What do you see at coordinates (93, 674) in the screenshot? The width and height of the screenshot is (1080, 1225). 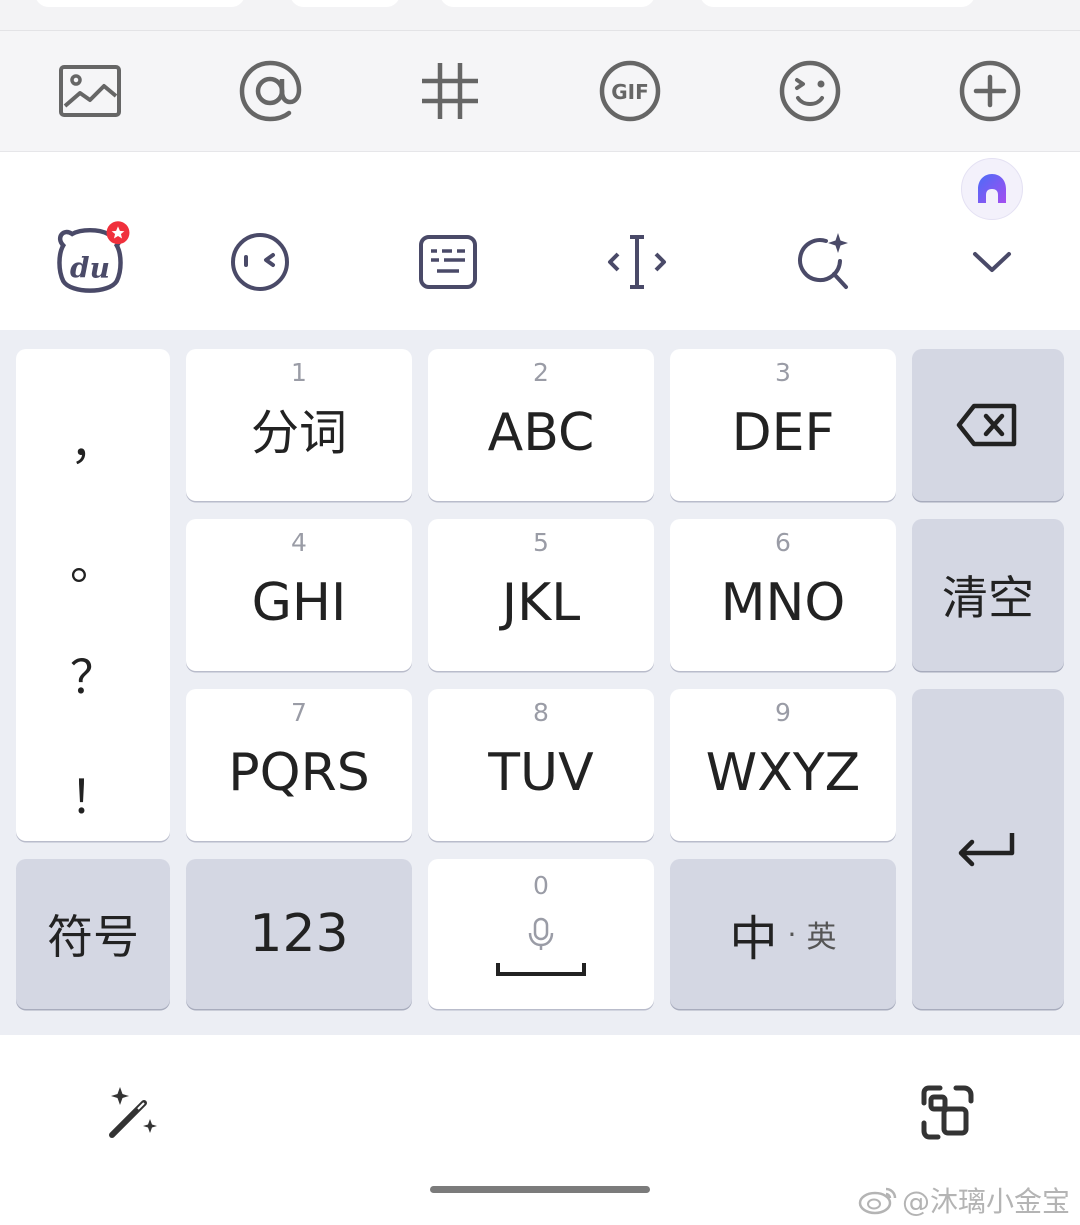 I see `punct-question: ？` at bounding box center [93, 674].